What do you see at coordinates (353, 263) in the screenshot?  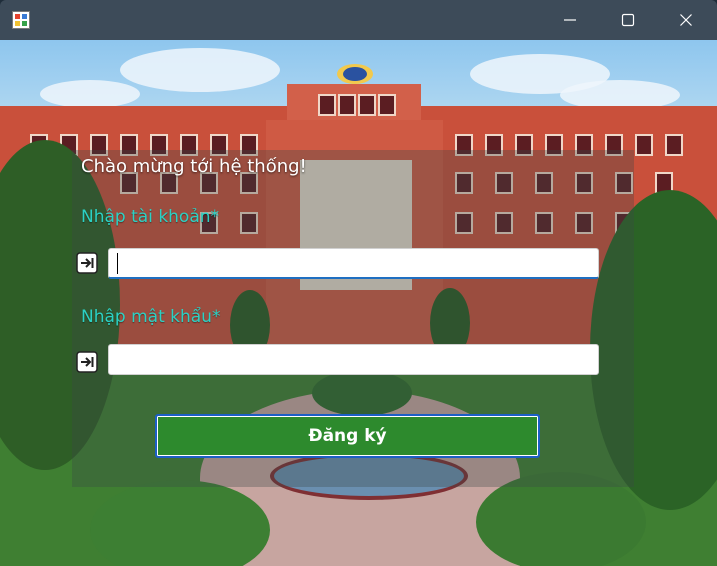 I see `username-input` at bounding box center [353, 263].